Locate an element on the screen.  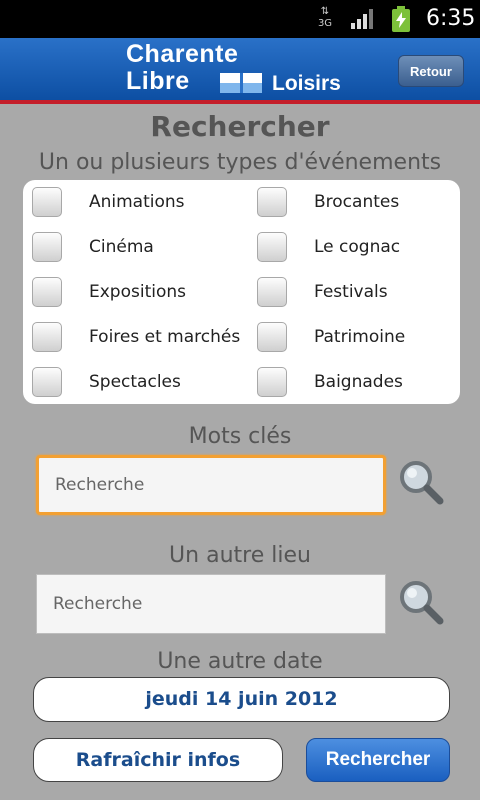
event-types-heading: Un ou plusieurs types d'événements is located at coordinates (240, 162).